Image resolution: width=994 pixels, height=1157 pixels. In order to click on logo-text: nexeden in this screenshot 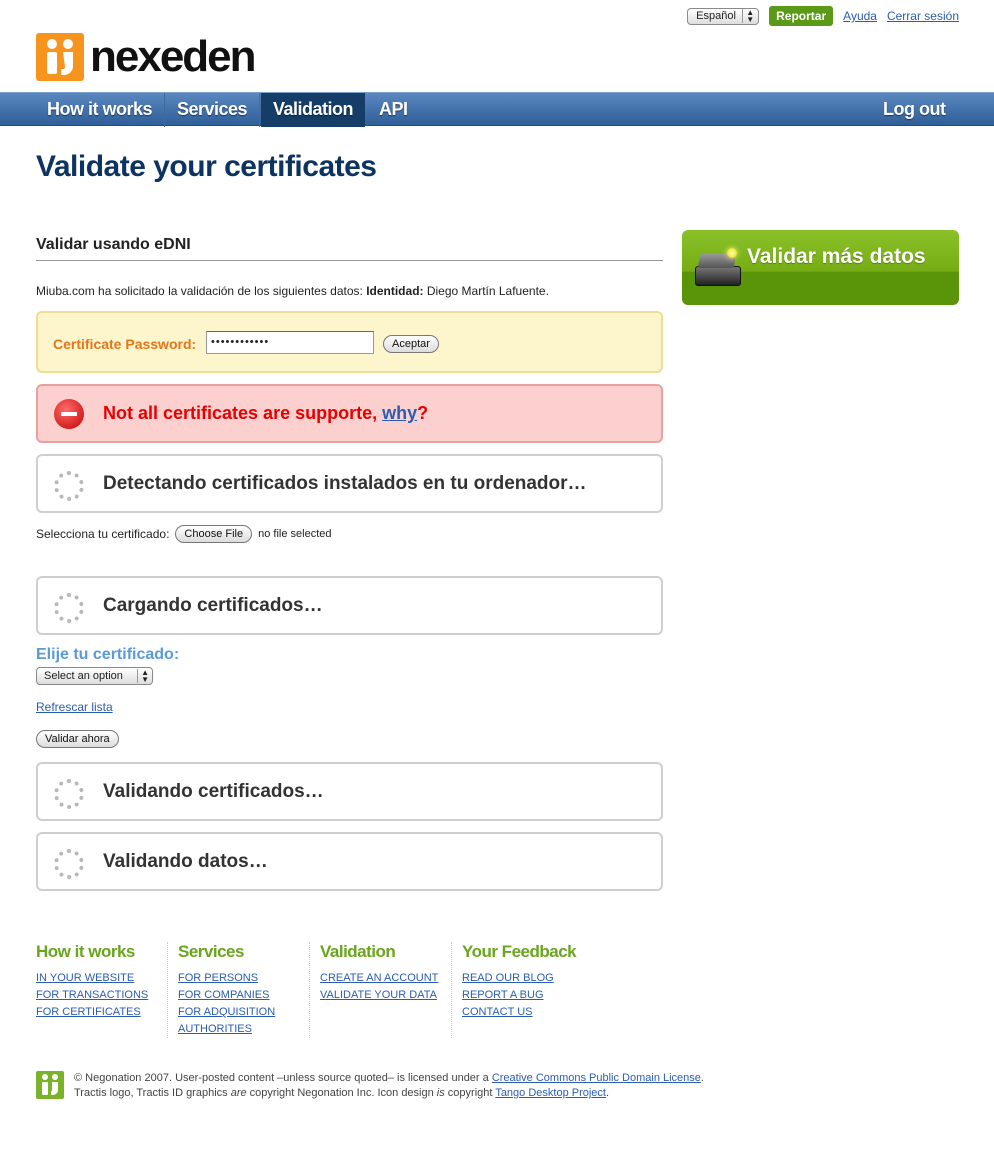, I will do `click(173, 56)`.